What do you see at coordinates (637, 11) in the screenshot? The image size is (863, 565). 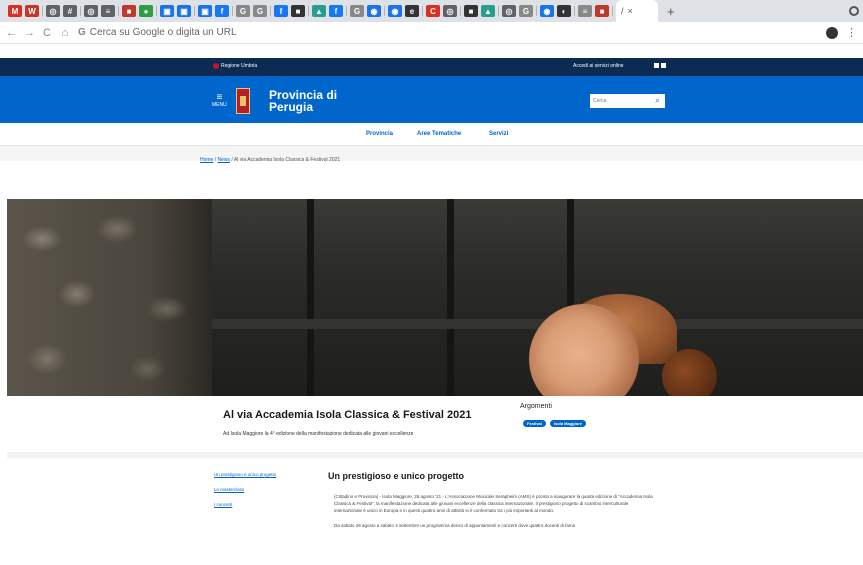 I see `active-tab: / ×` at bounding box center [637, 11].